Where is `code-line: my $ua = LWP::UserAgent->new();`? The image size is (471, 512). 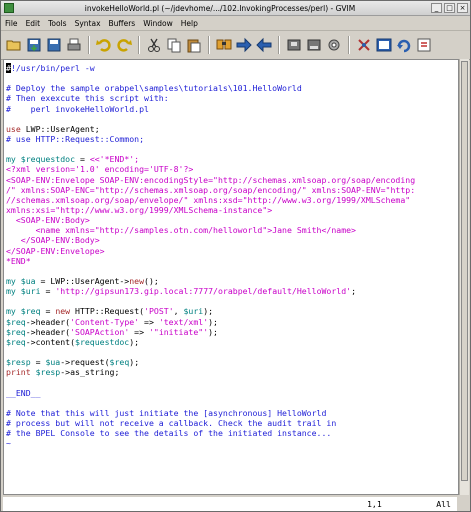
code-line: my $ua = LWP::UserAgent->new(); is located at coordinates (232, 281).